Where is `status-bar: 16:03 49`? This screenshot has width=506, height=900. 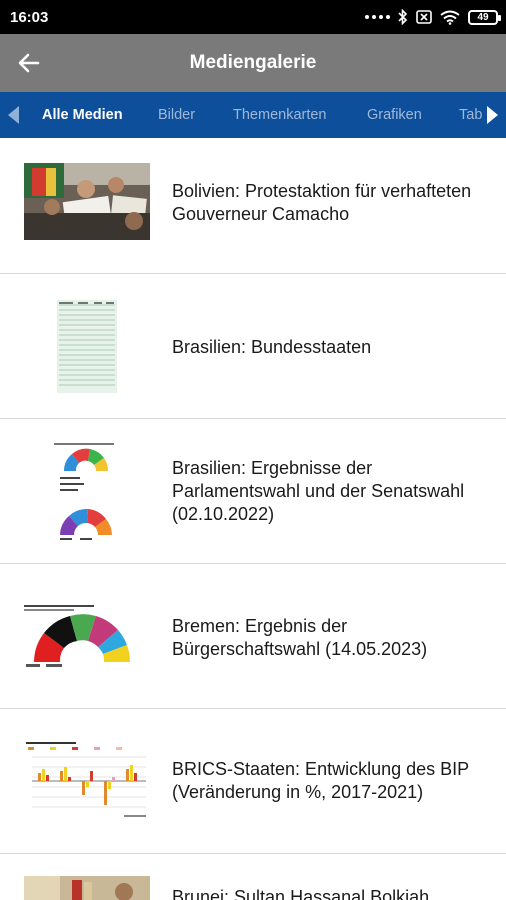
status-bar: 16:03 49 is located at coordinates (253, 17).